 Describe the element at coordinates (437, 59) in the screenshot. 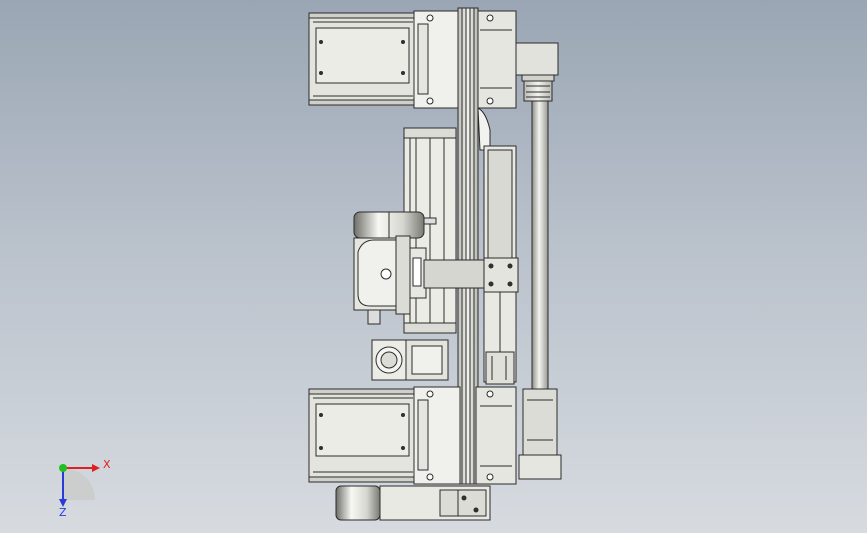

I see `top-end-plate` at that location.